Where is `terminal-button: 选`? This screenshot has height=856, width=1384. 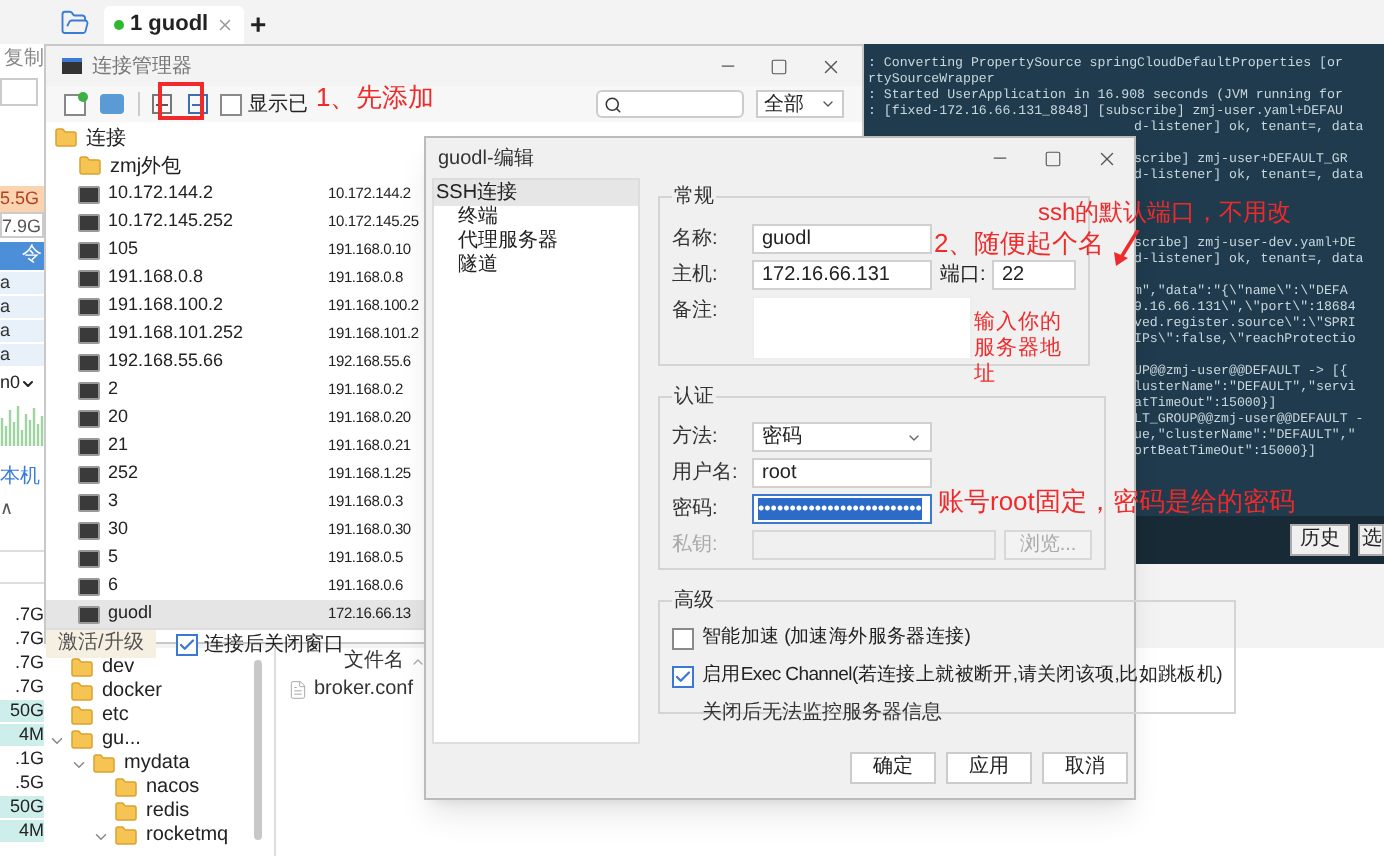 terminal-button: 选 is located at coordinates (1371, 540).